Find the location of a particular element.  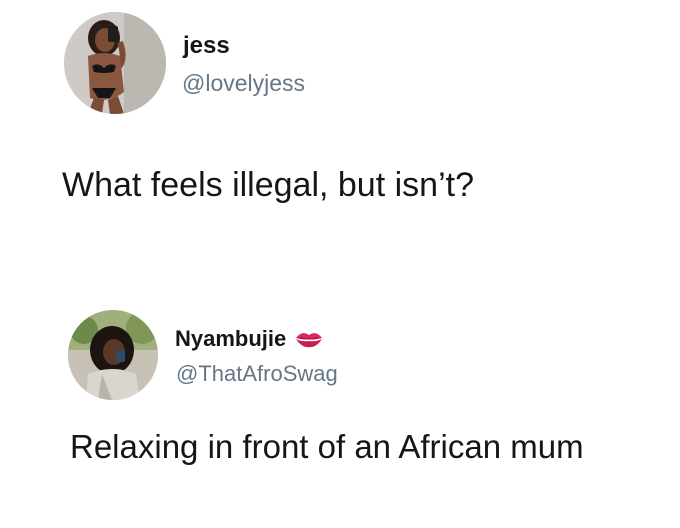

kiss-mark-icon is located at coordinates (309, 339).